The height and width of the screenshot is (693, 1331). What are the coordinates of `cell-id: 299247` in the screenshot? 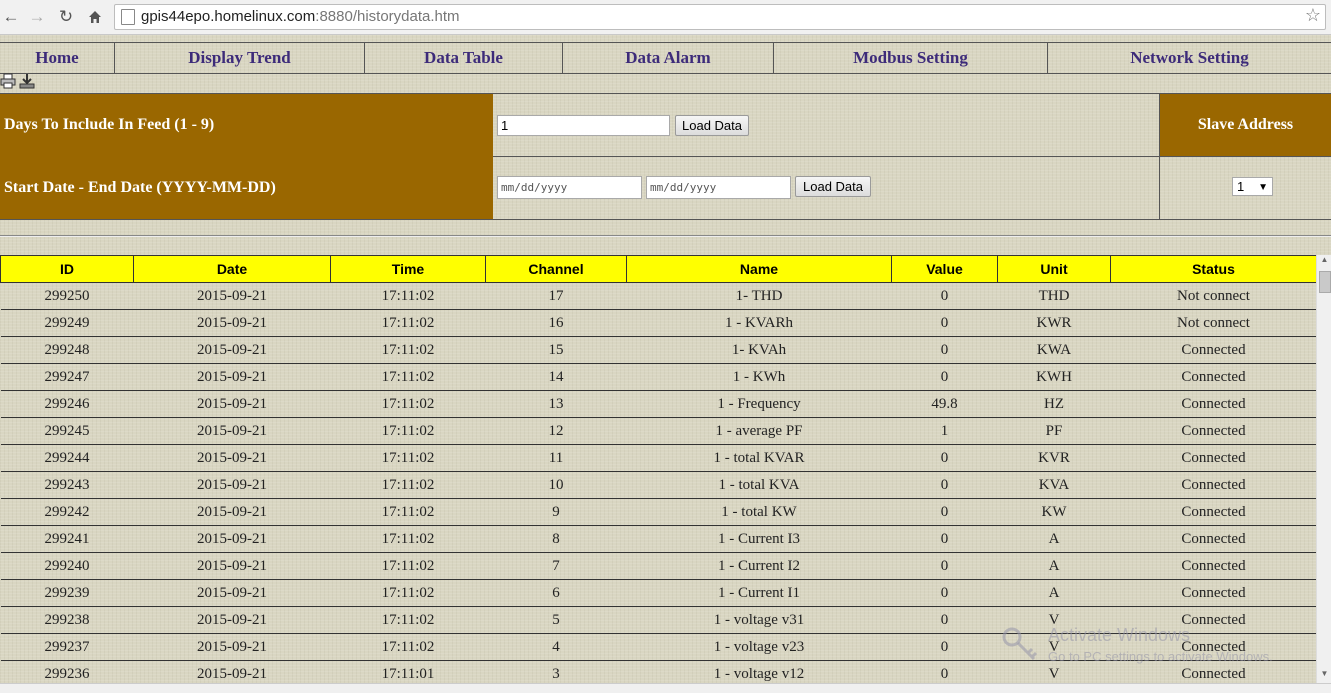 It's located at (67, 377).